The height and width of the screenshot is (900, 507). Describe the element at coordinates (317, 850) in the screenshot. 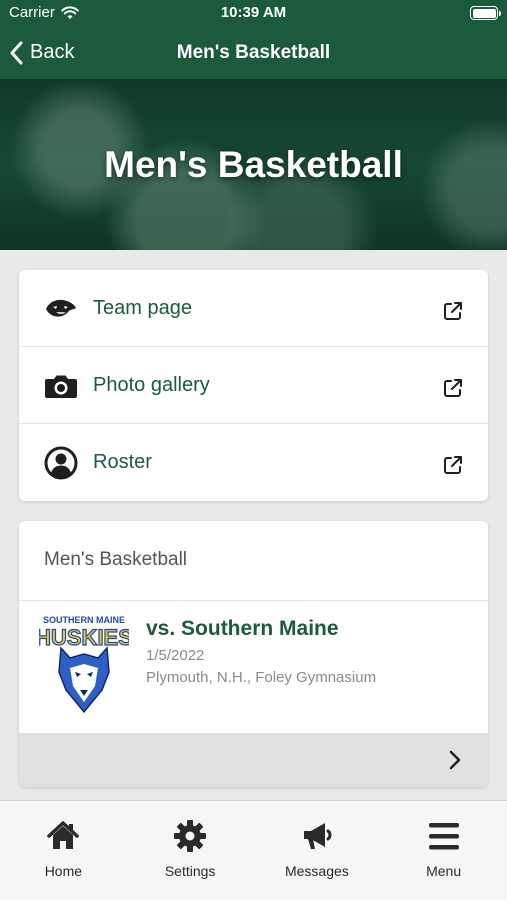

I see `tab-messages: Messages` at that location.